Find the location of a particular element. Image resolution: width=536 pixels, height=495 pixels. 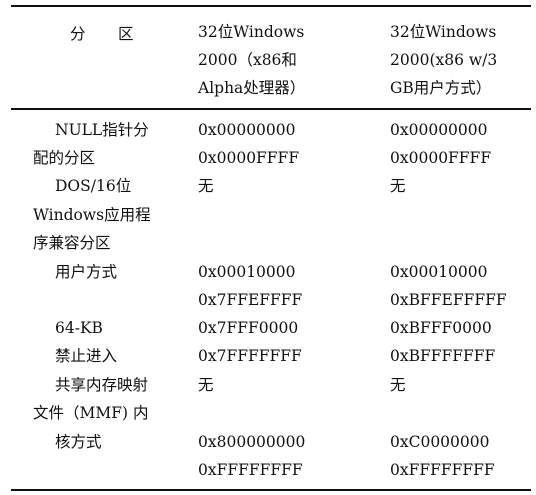

table-bottom-rule is located at coordinates (271, 490).